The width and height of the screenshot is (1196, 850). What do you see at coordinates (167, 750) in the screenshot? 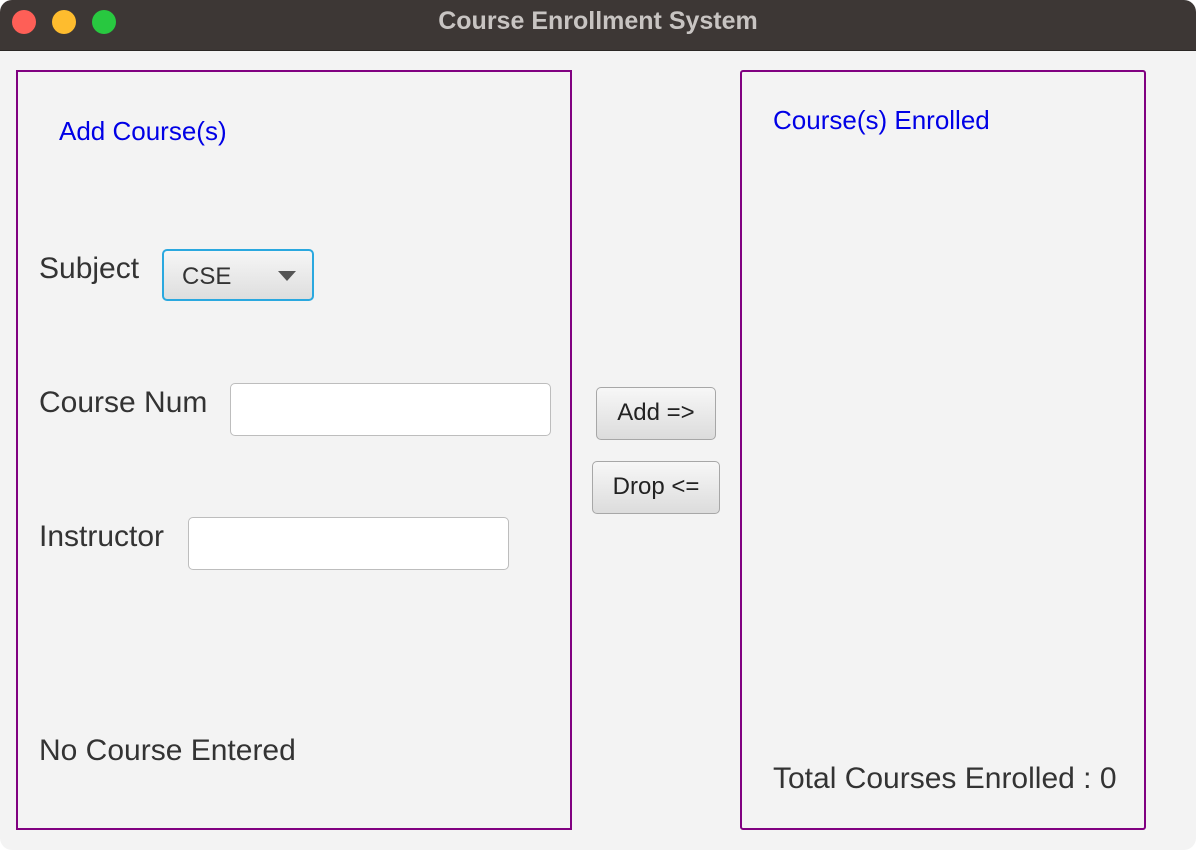
I see `status-message: No Course Entered` at bounding box center [167, 750].